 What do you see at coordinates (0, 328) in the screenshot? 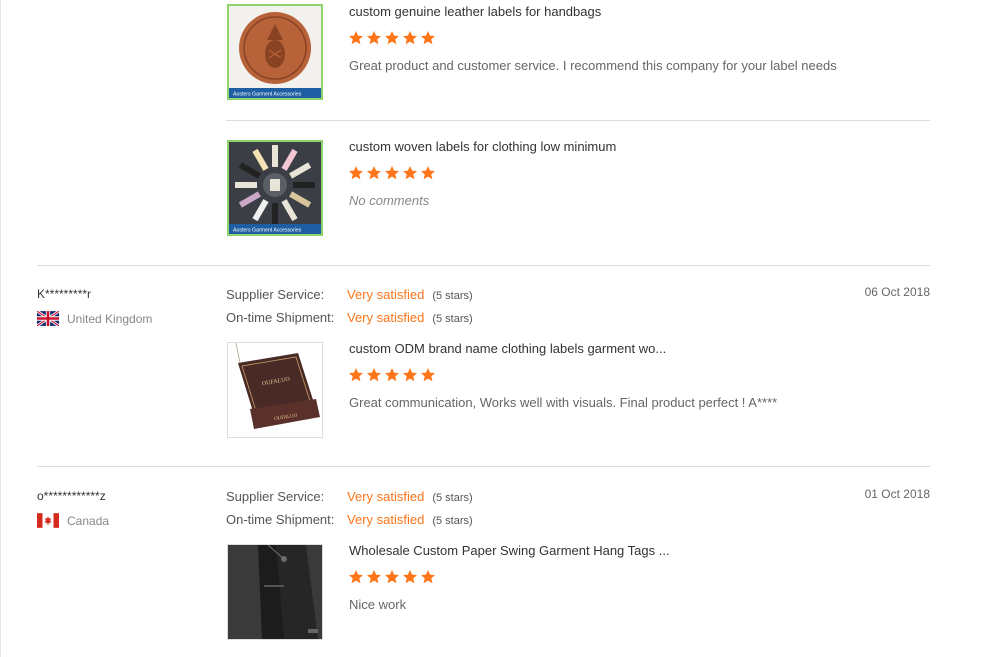
I see `page-left-border` at bounding box center [0, 328].